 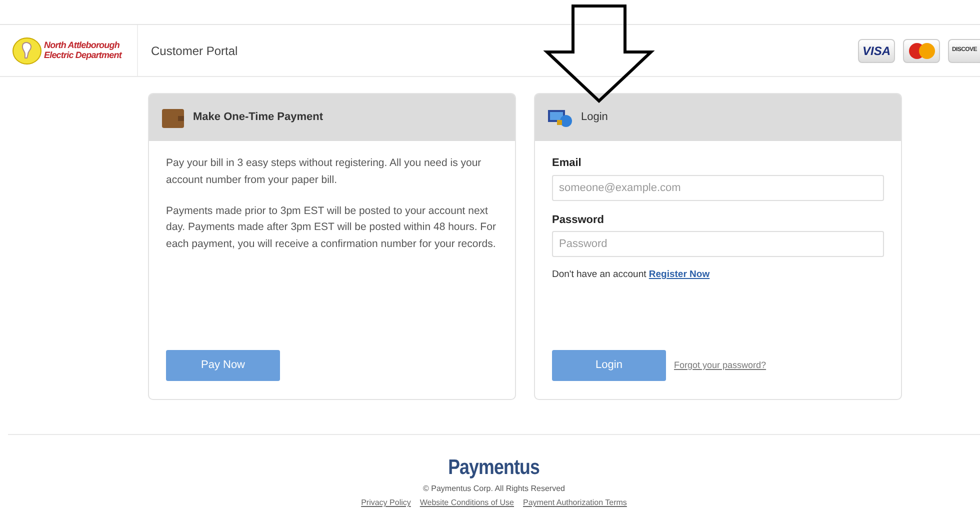 I want to click on footer-logo: Paymentus, so click(x=494, y=467).